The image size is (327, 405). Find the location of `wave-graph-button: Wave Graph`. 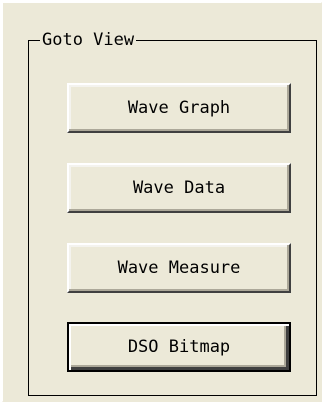

wave-graph-button: Wave Graph is located at coordinates (179, 108).